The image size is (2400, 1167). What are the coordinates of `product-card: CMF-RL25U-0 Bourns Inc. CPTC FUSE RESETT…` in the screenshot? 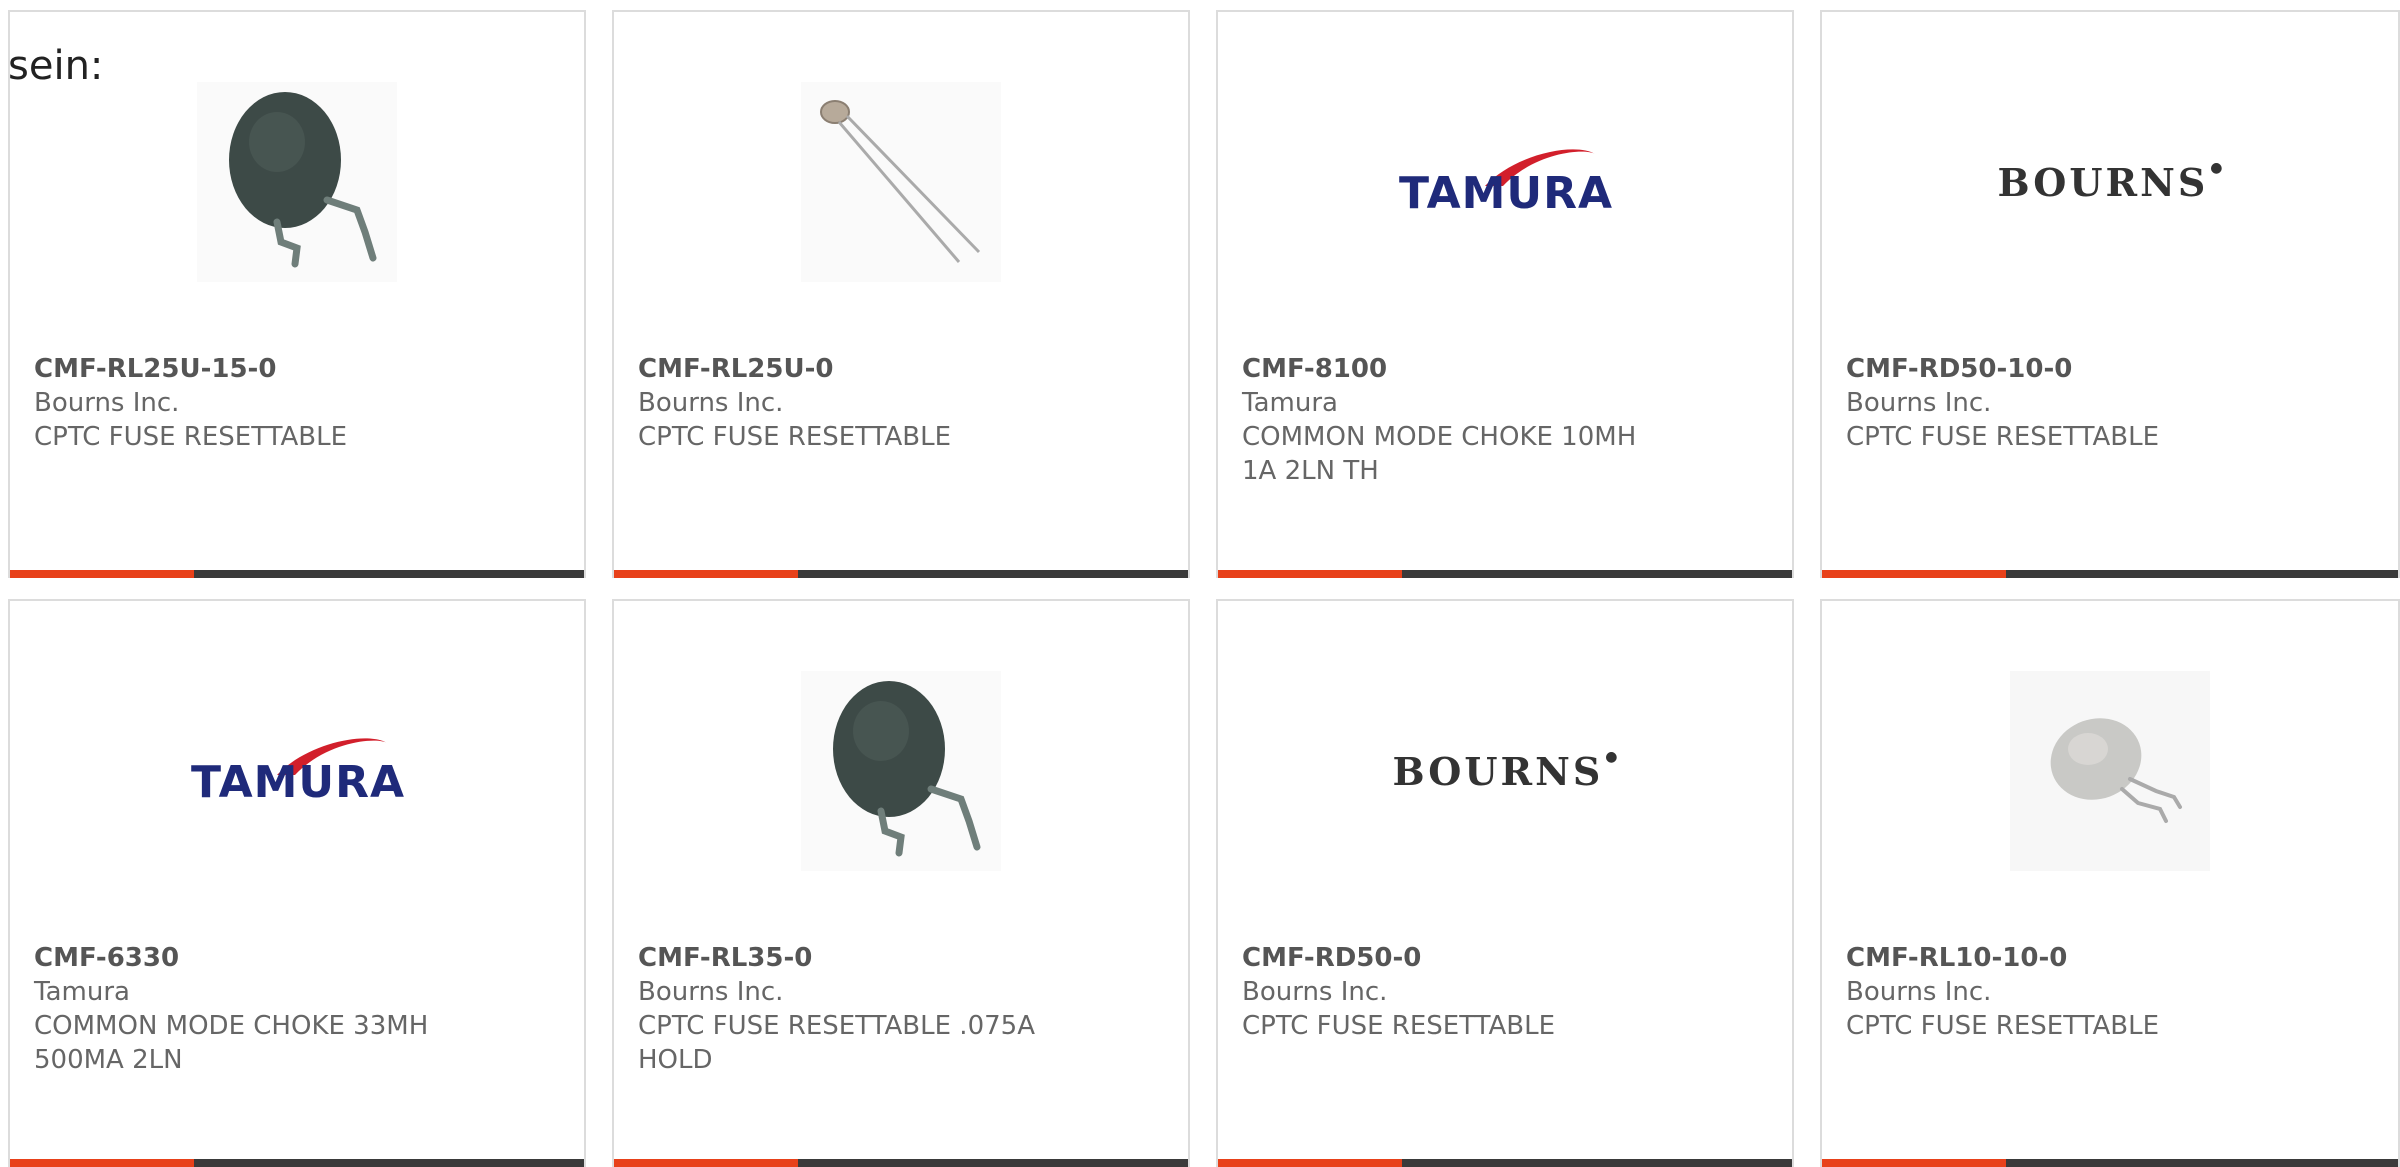 It's located at (901, 294).